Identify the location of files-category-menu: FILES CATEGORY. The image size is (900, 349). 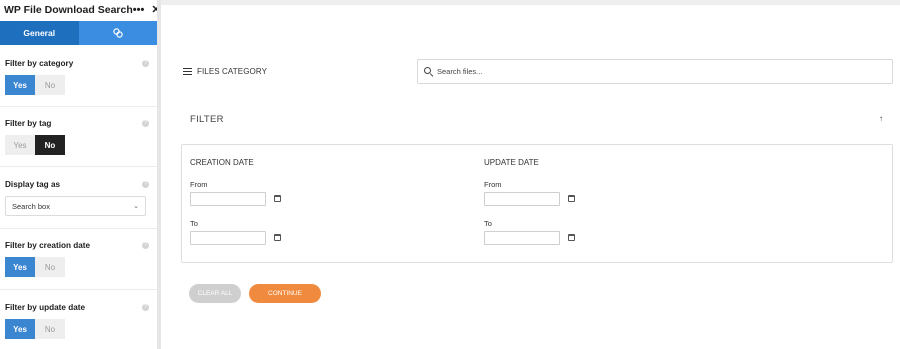
(225, 71).